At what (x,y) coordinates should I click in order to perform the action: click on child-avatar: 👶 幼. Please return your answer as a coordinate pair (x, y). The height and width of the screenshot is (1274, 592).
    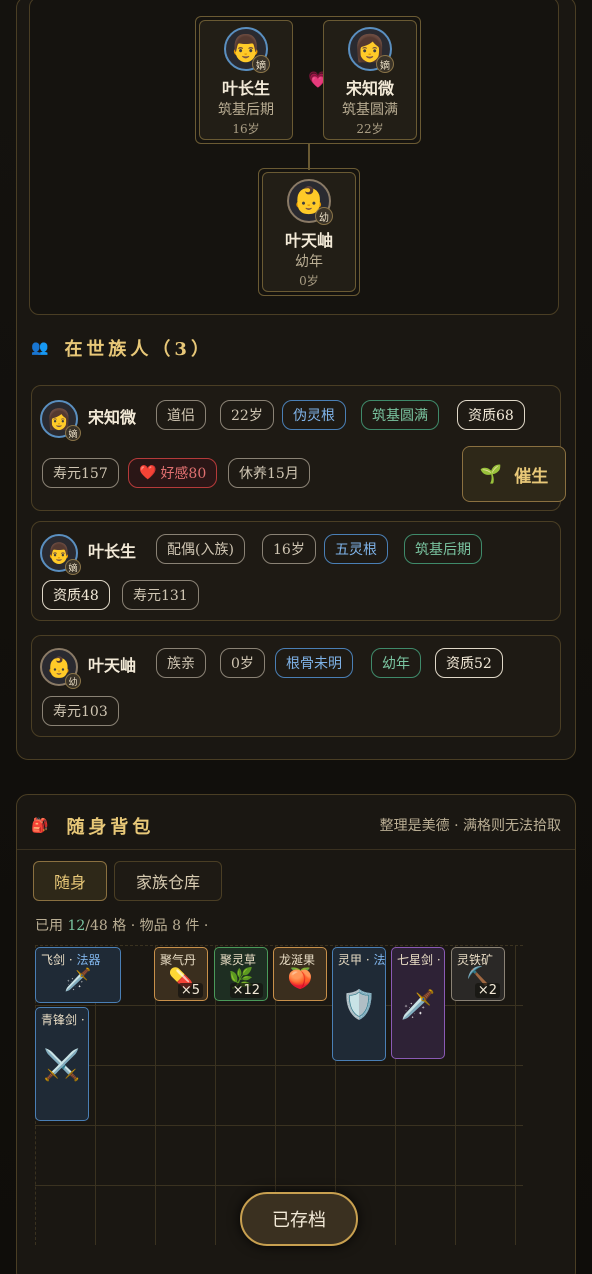
    Looking at the image, I should click on (310, 202).